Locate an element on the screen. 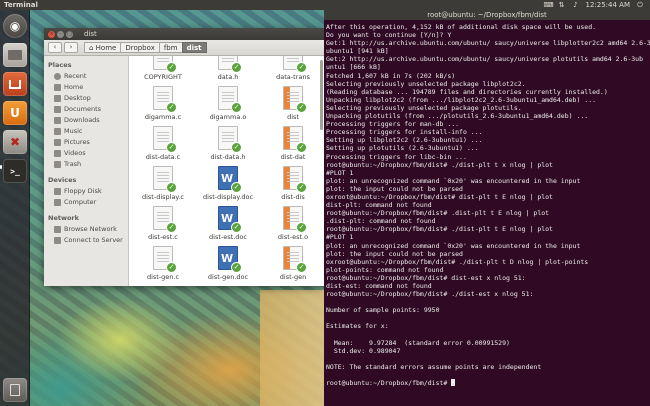 This screenshot has width=650, height=406. file-item: ✓ dist-est.o is located at coordinates (292, 223).